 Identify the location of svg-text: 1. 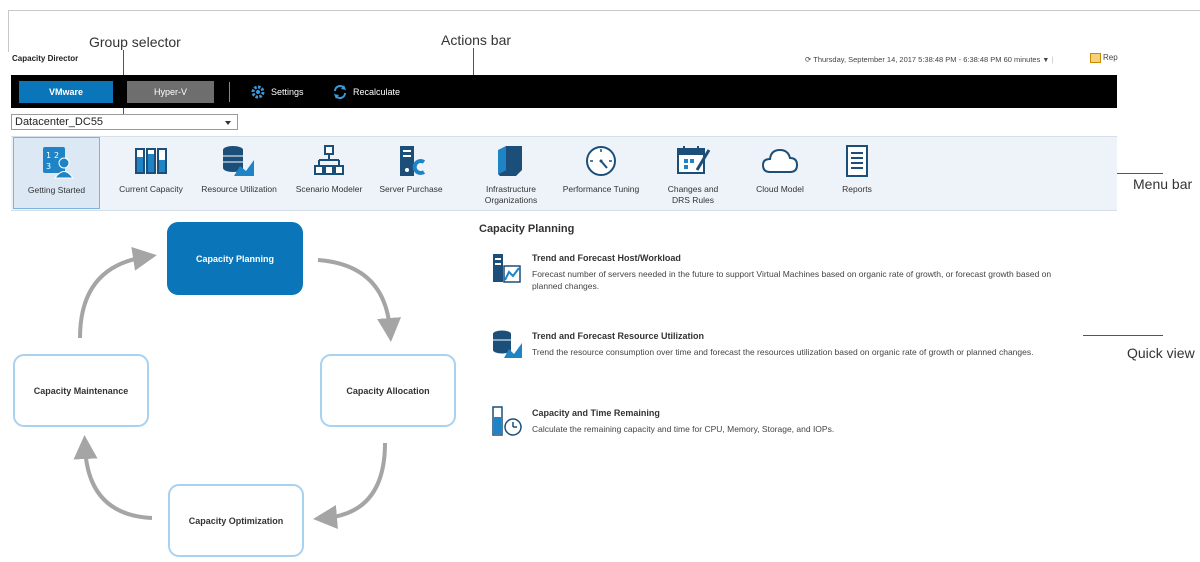
(48, 155).